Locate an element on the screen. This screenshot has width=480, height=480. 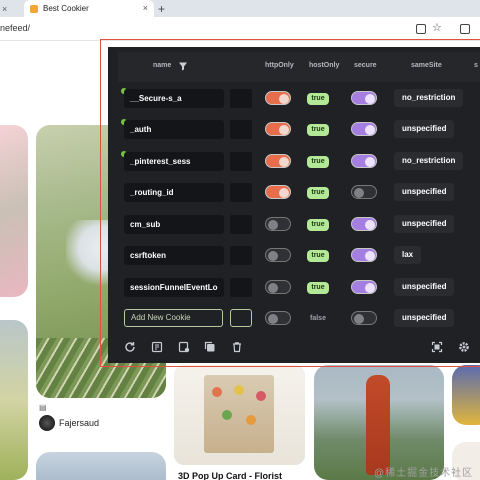
refresh-icon is located at coordinates (130, 347).